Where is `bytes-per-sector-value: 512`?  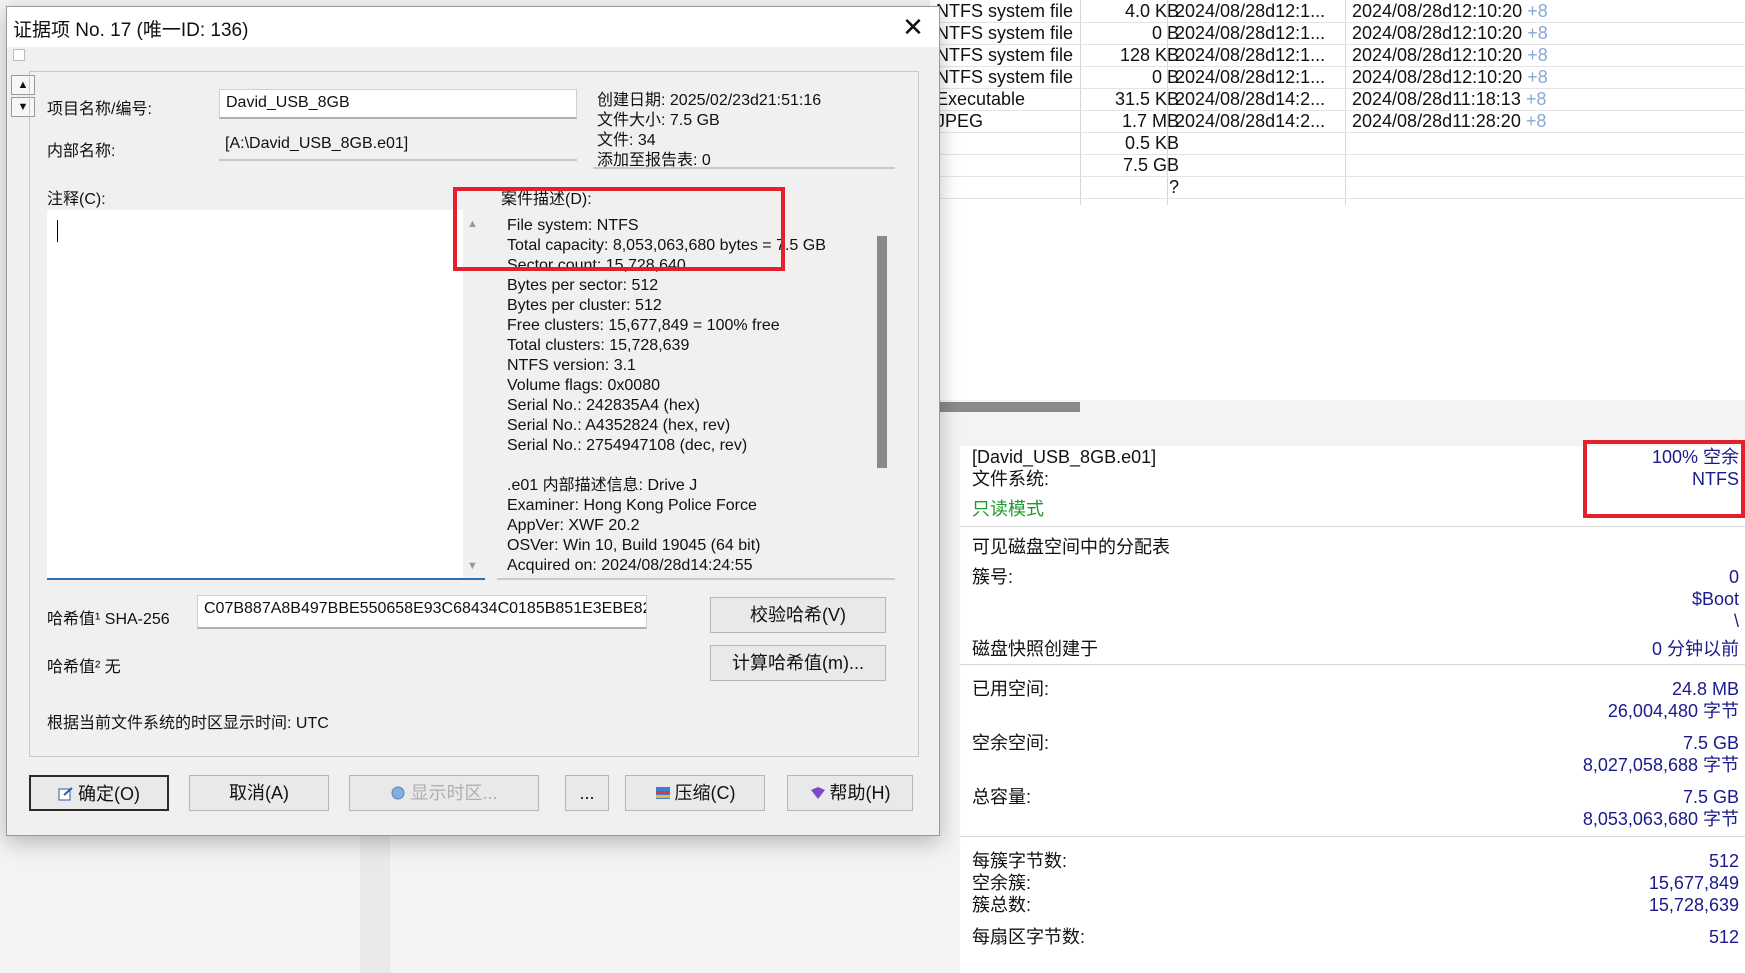
bytes-per-sector-value: 512 is located at coordinates (1723, 937).